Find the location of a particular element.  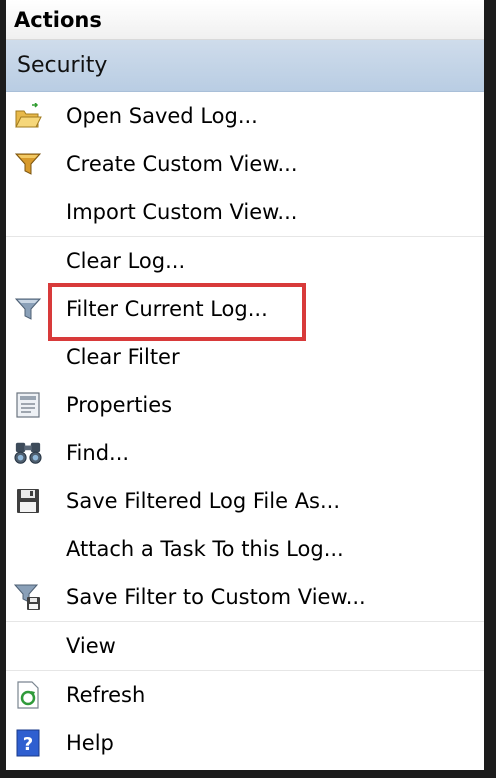

action-label: Help is located at coordinates (90, 743).